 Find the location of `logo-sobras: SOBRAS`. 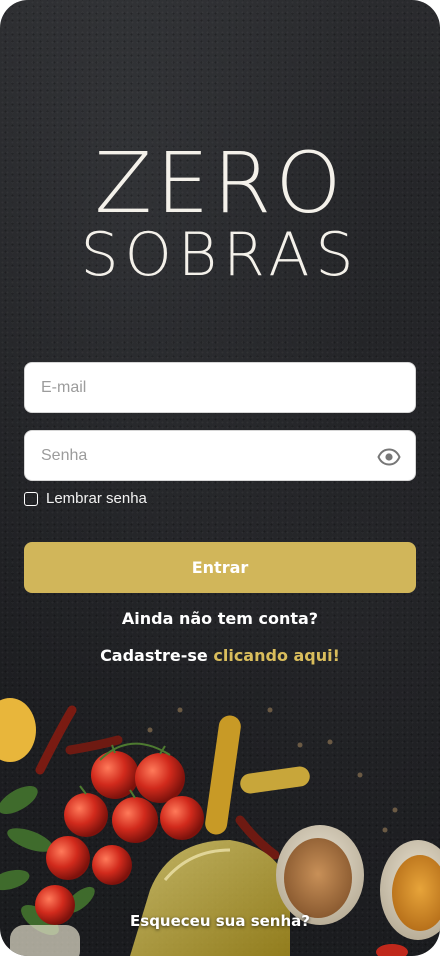

logo-sobras: SOBRAS is located at coordinates (220, 255).